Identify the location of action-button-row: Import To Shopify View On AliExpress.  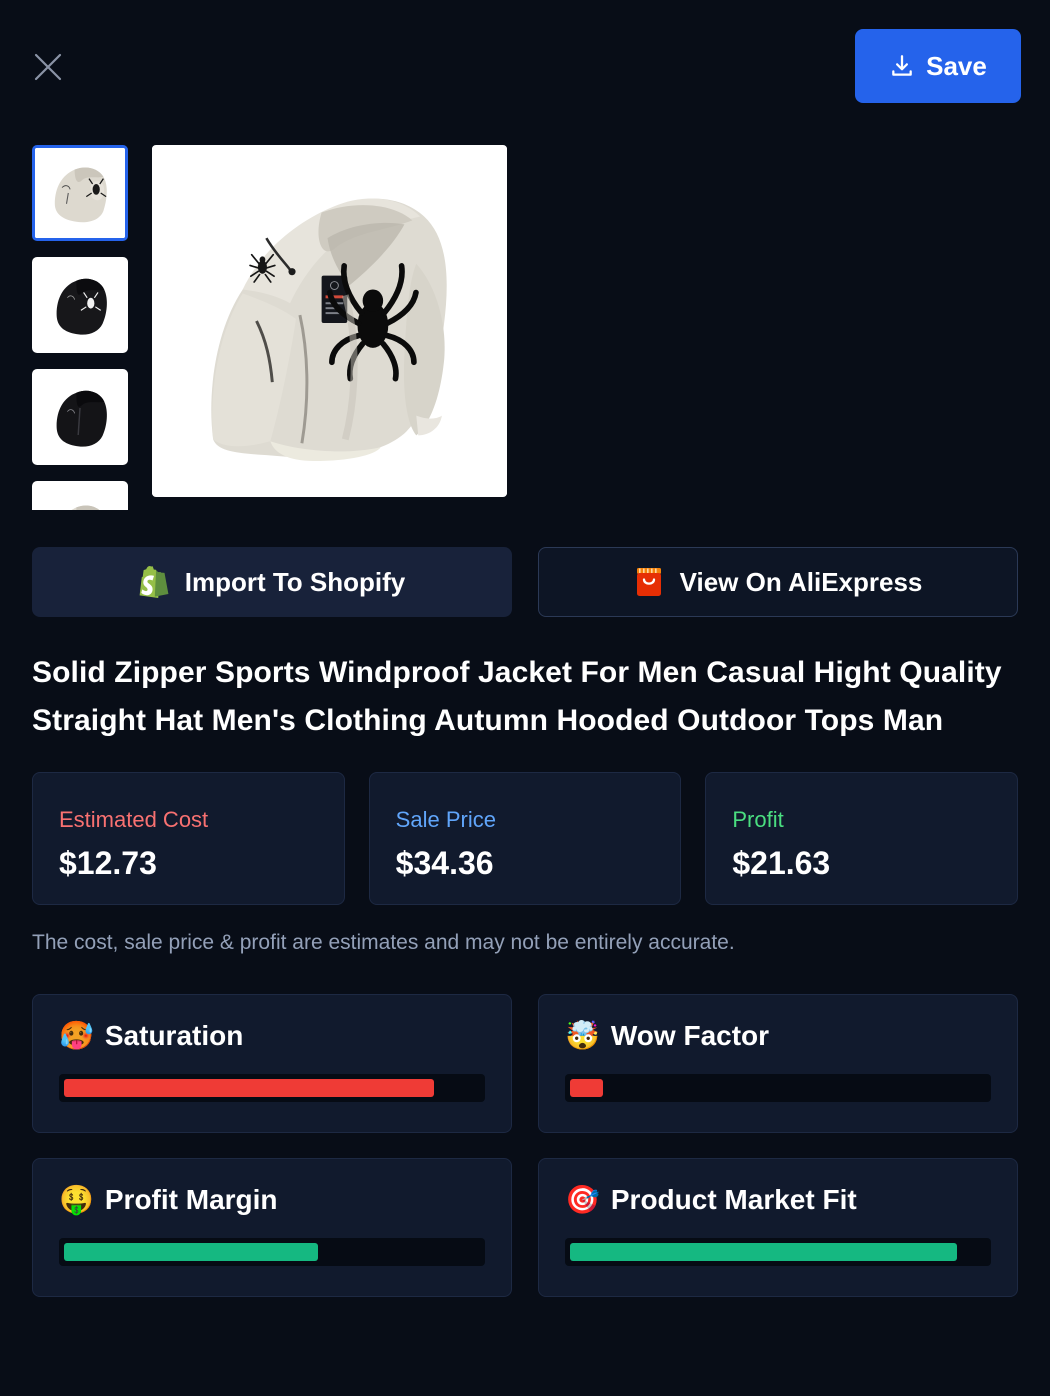
(525, 582).